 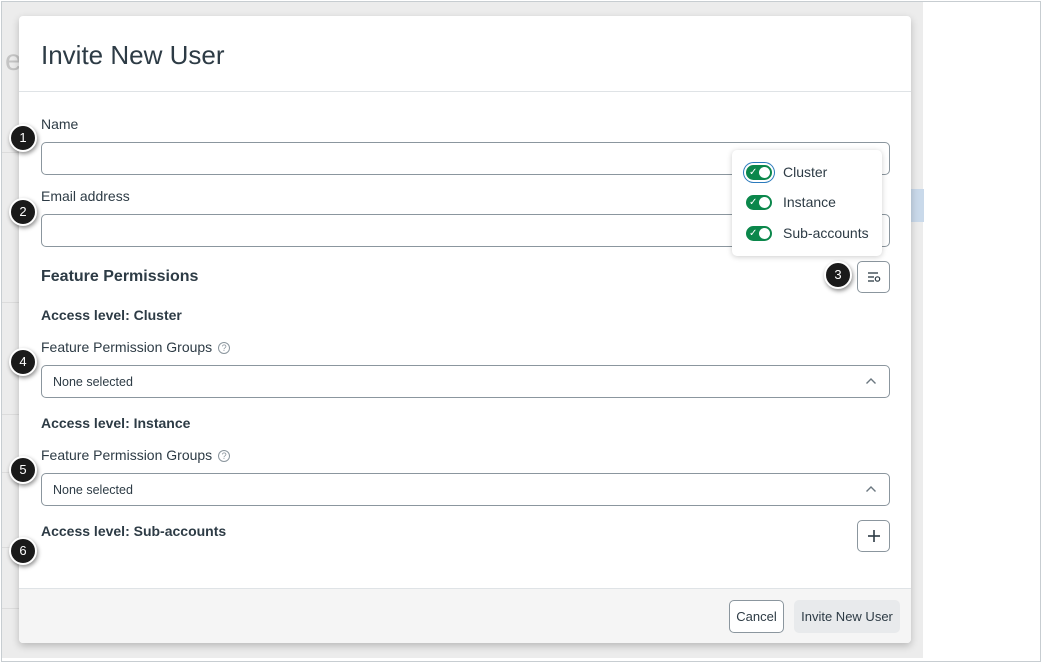 What do you see at coordinates (847, 616) in the screenshot?
I see `invite-new-user-button: Invite New User` at bounding box center [847, 616].